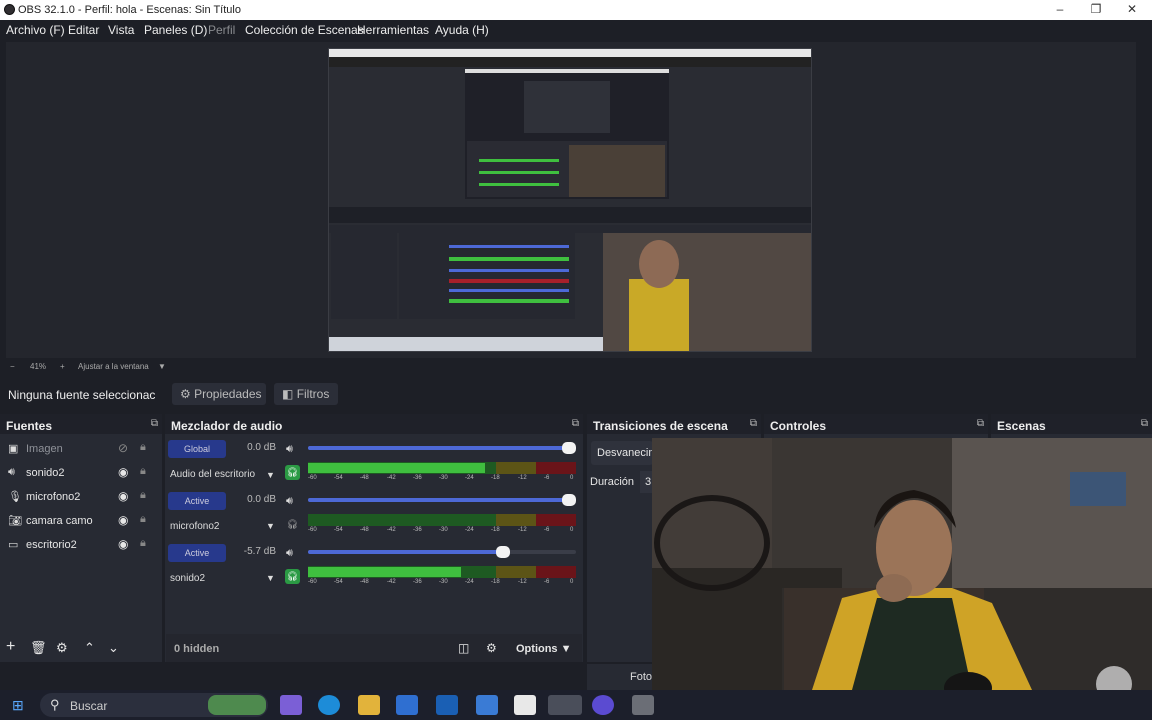 The height and width of the screenshot is (720, 1152). What do you see at coordinates (53, 497) in the screenshot?
I see `source-name: microfono2` at bounding box center [53, 497].